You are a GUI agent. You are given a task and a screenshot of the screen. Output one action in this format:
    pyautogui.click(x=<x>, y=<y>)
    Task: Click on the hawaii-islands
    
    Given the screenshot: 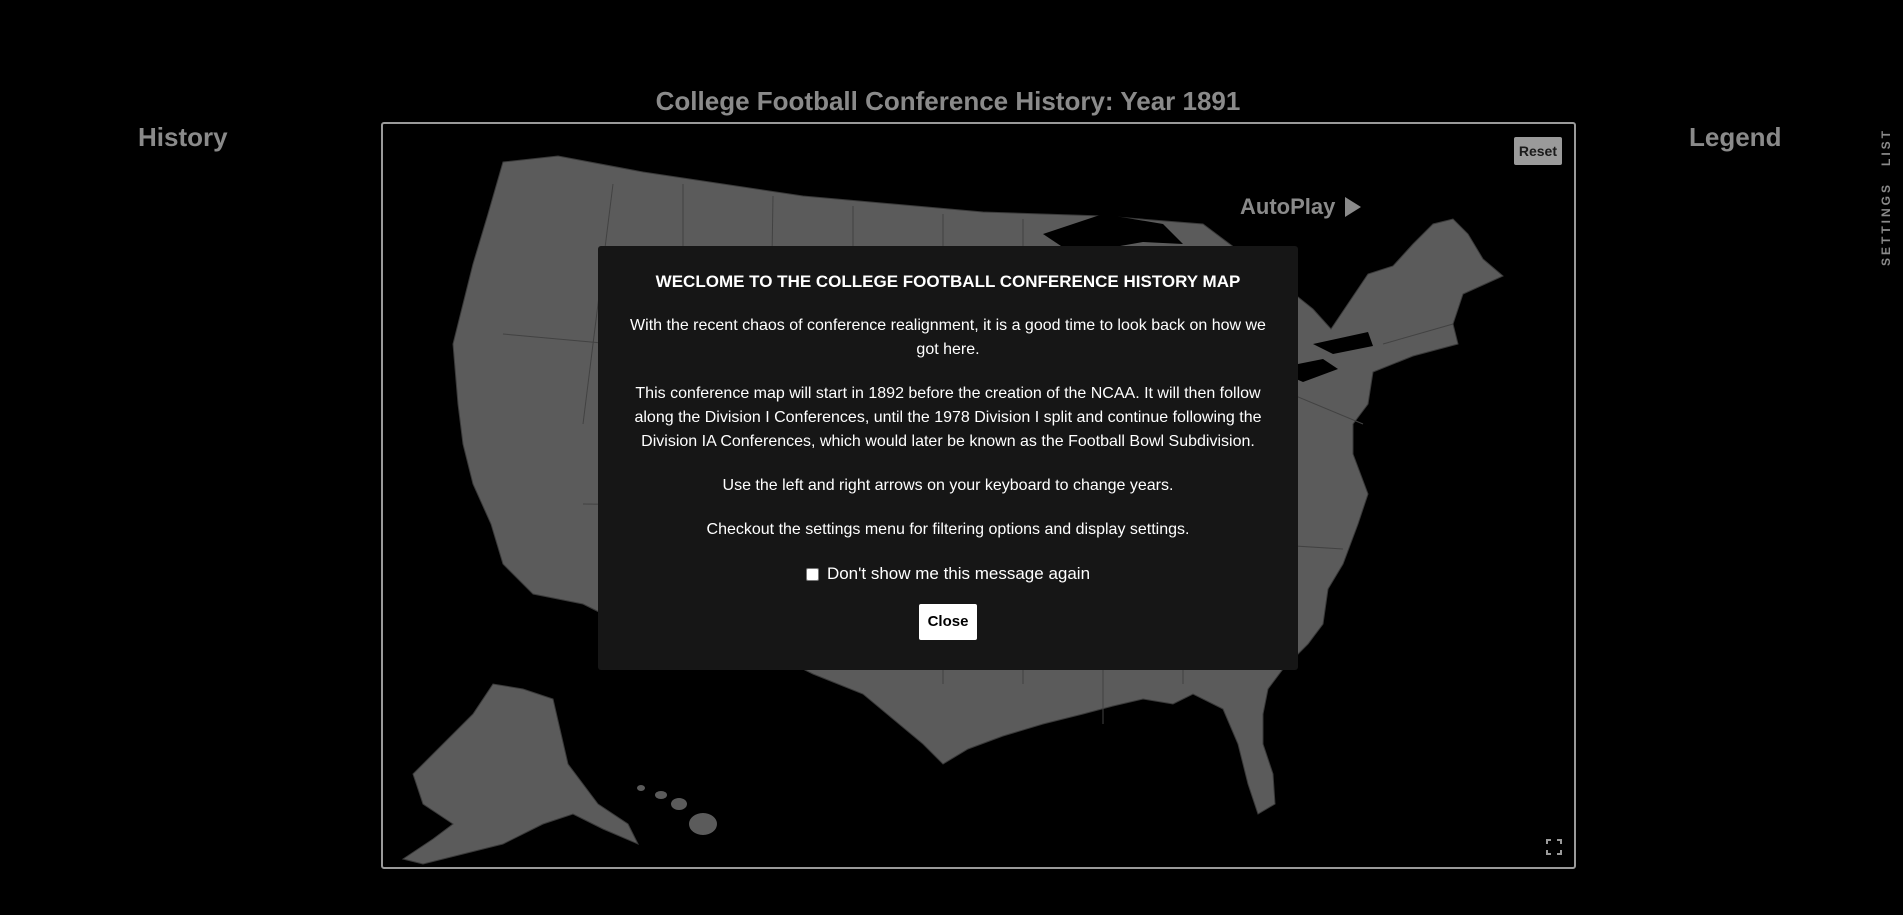 What is the action you would take?
    pyautogui.click(x=677, y=810)
    